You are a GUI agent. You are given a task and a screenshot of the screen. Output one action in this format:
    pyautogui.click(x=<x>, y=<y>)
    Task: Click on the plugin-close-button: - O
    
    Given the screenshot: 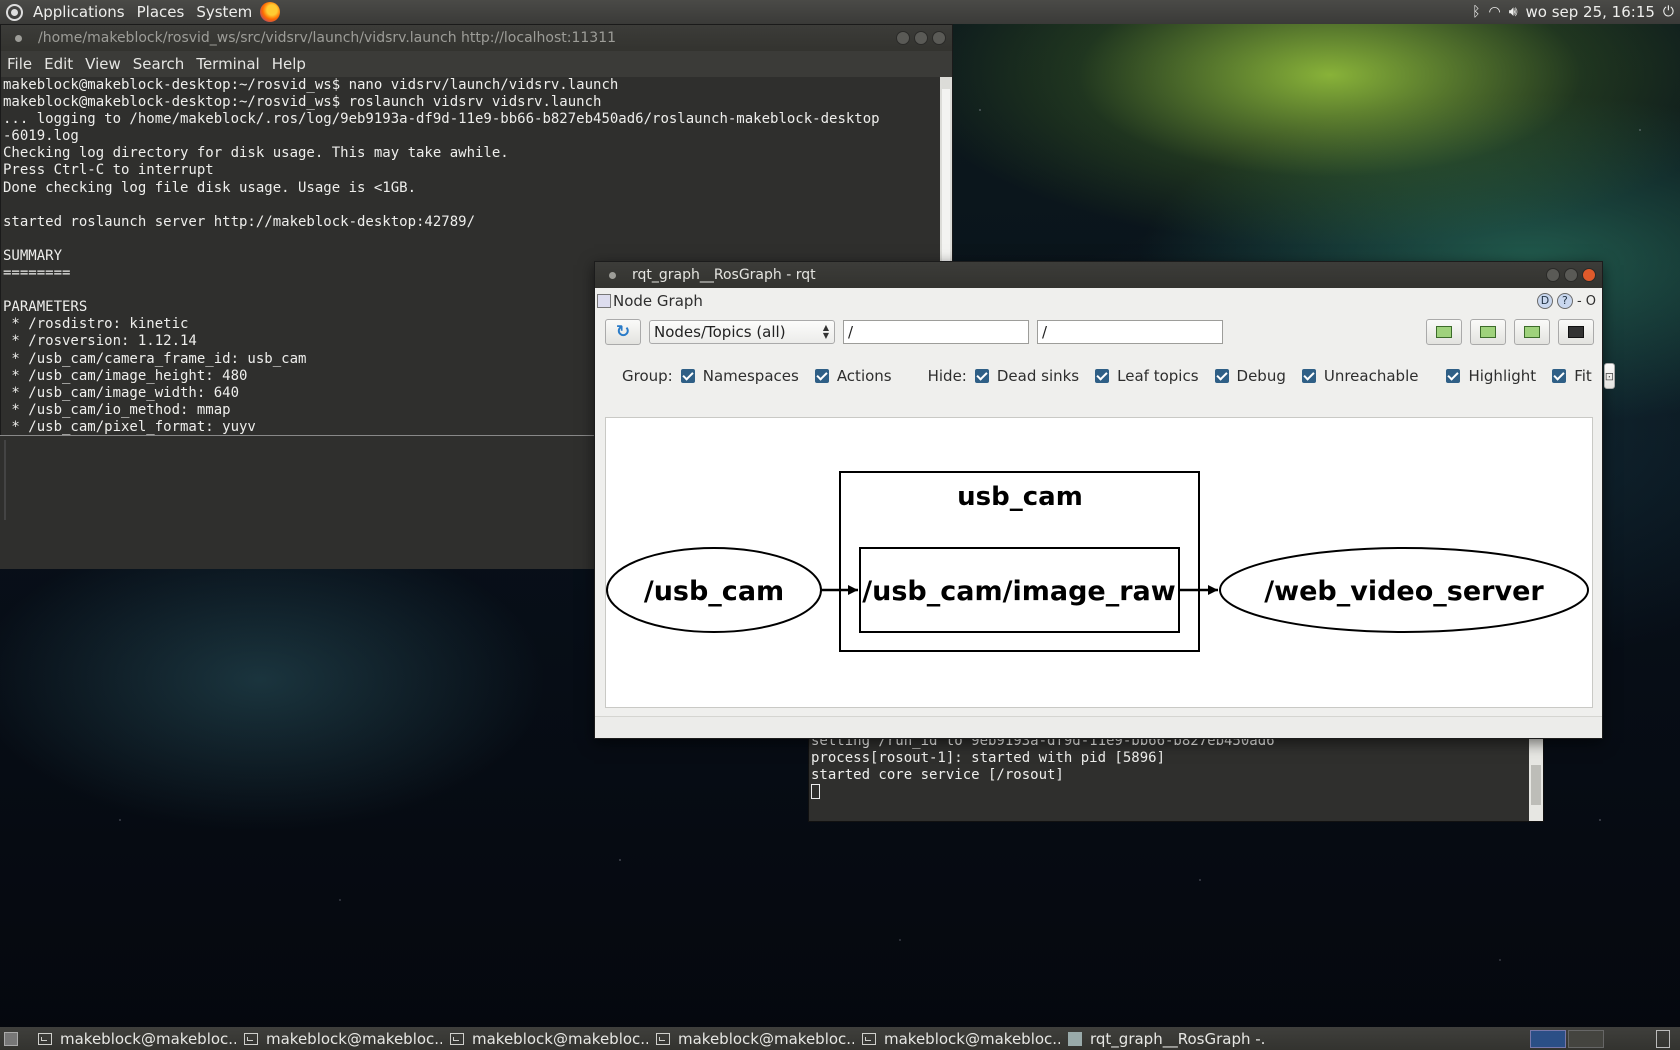 What is the action you would take?
    pyautogui.click(x=1586, y=301)
    